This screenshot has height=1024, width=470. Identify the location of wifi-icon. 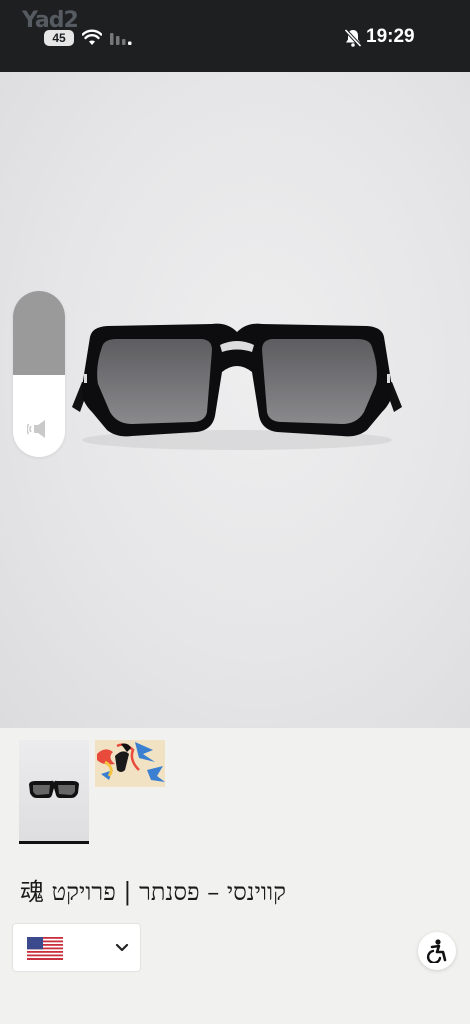
(92, 37).